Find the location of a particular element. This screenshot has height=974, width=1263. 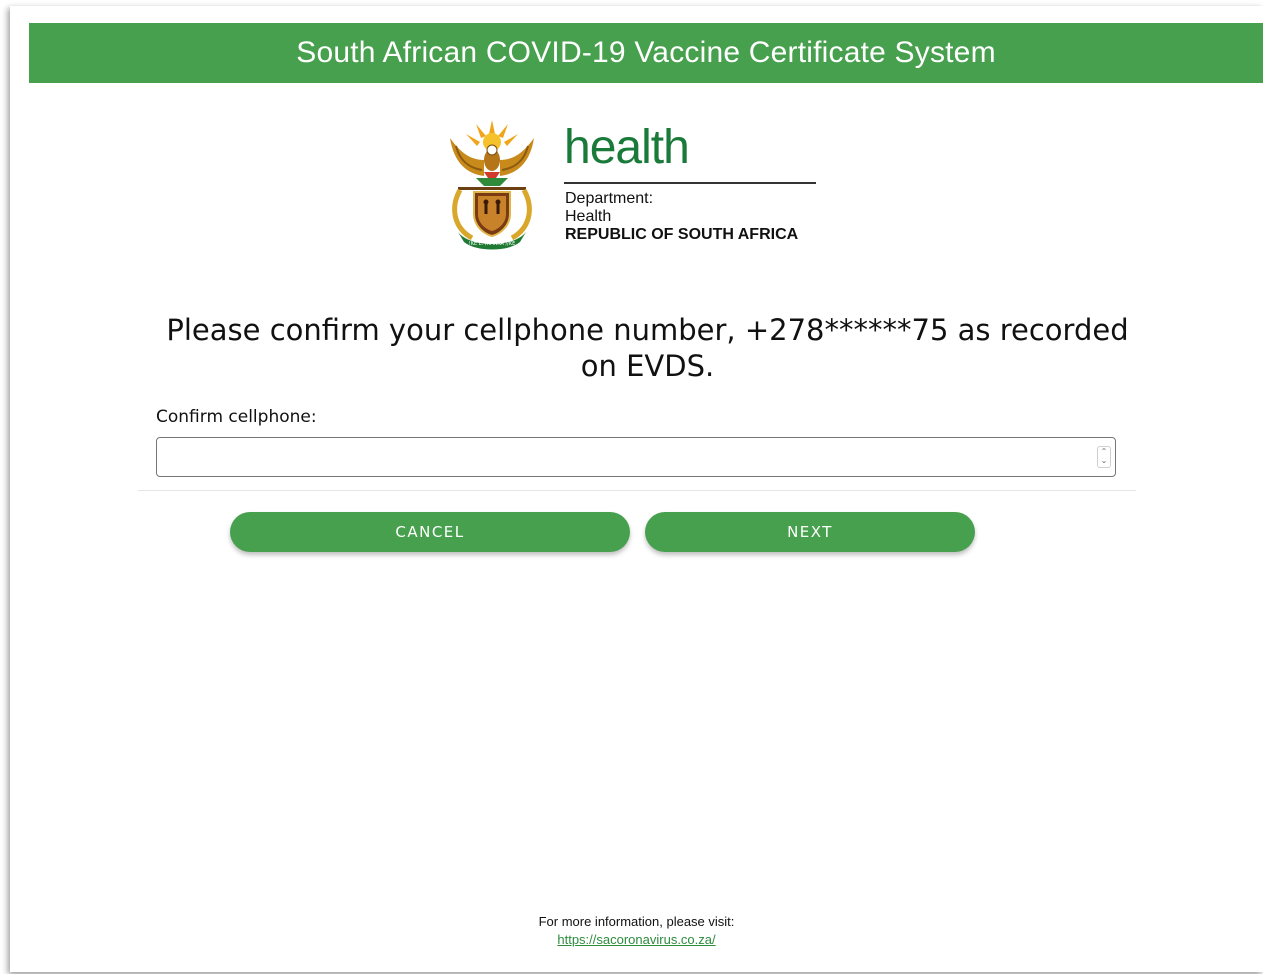

cellphone-input is located at coordinates (632, 457).